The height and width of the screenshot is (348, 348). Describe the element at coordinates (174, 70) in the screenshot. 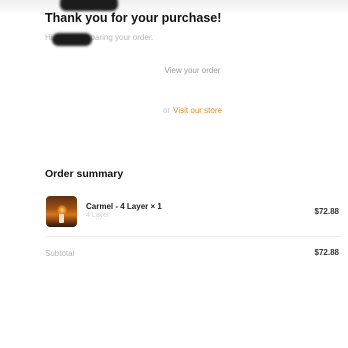

I see `view-order-link: View your order` at that location.